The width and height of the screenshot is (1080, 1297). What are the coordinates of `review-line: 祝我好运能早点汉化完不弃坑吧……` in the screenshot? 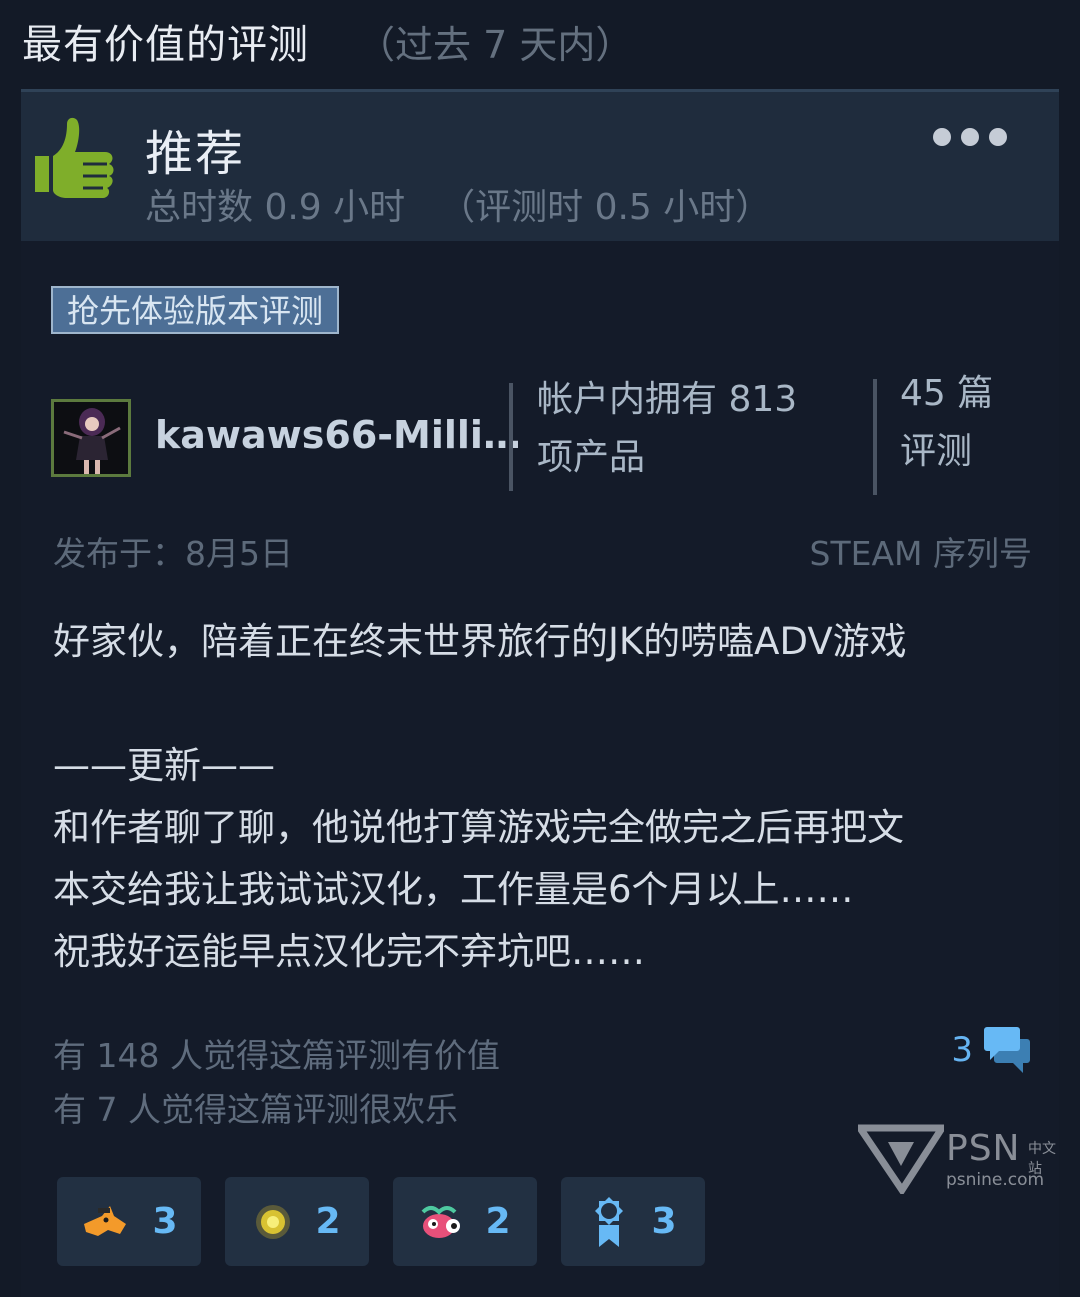 It's located at (349, 951).